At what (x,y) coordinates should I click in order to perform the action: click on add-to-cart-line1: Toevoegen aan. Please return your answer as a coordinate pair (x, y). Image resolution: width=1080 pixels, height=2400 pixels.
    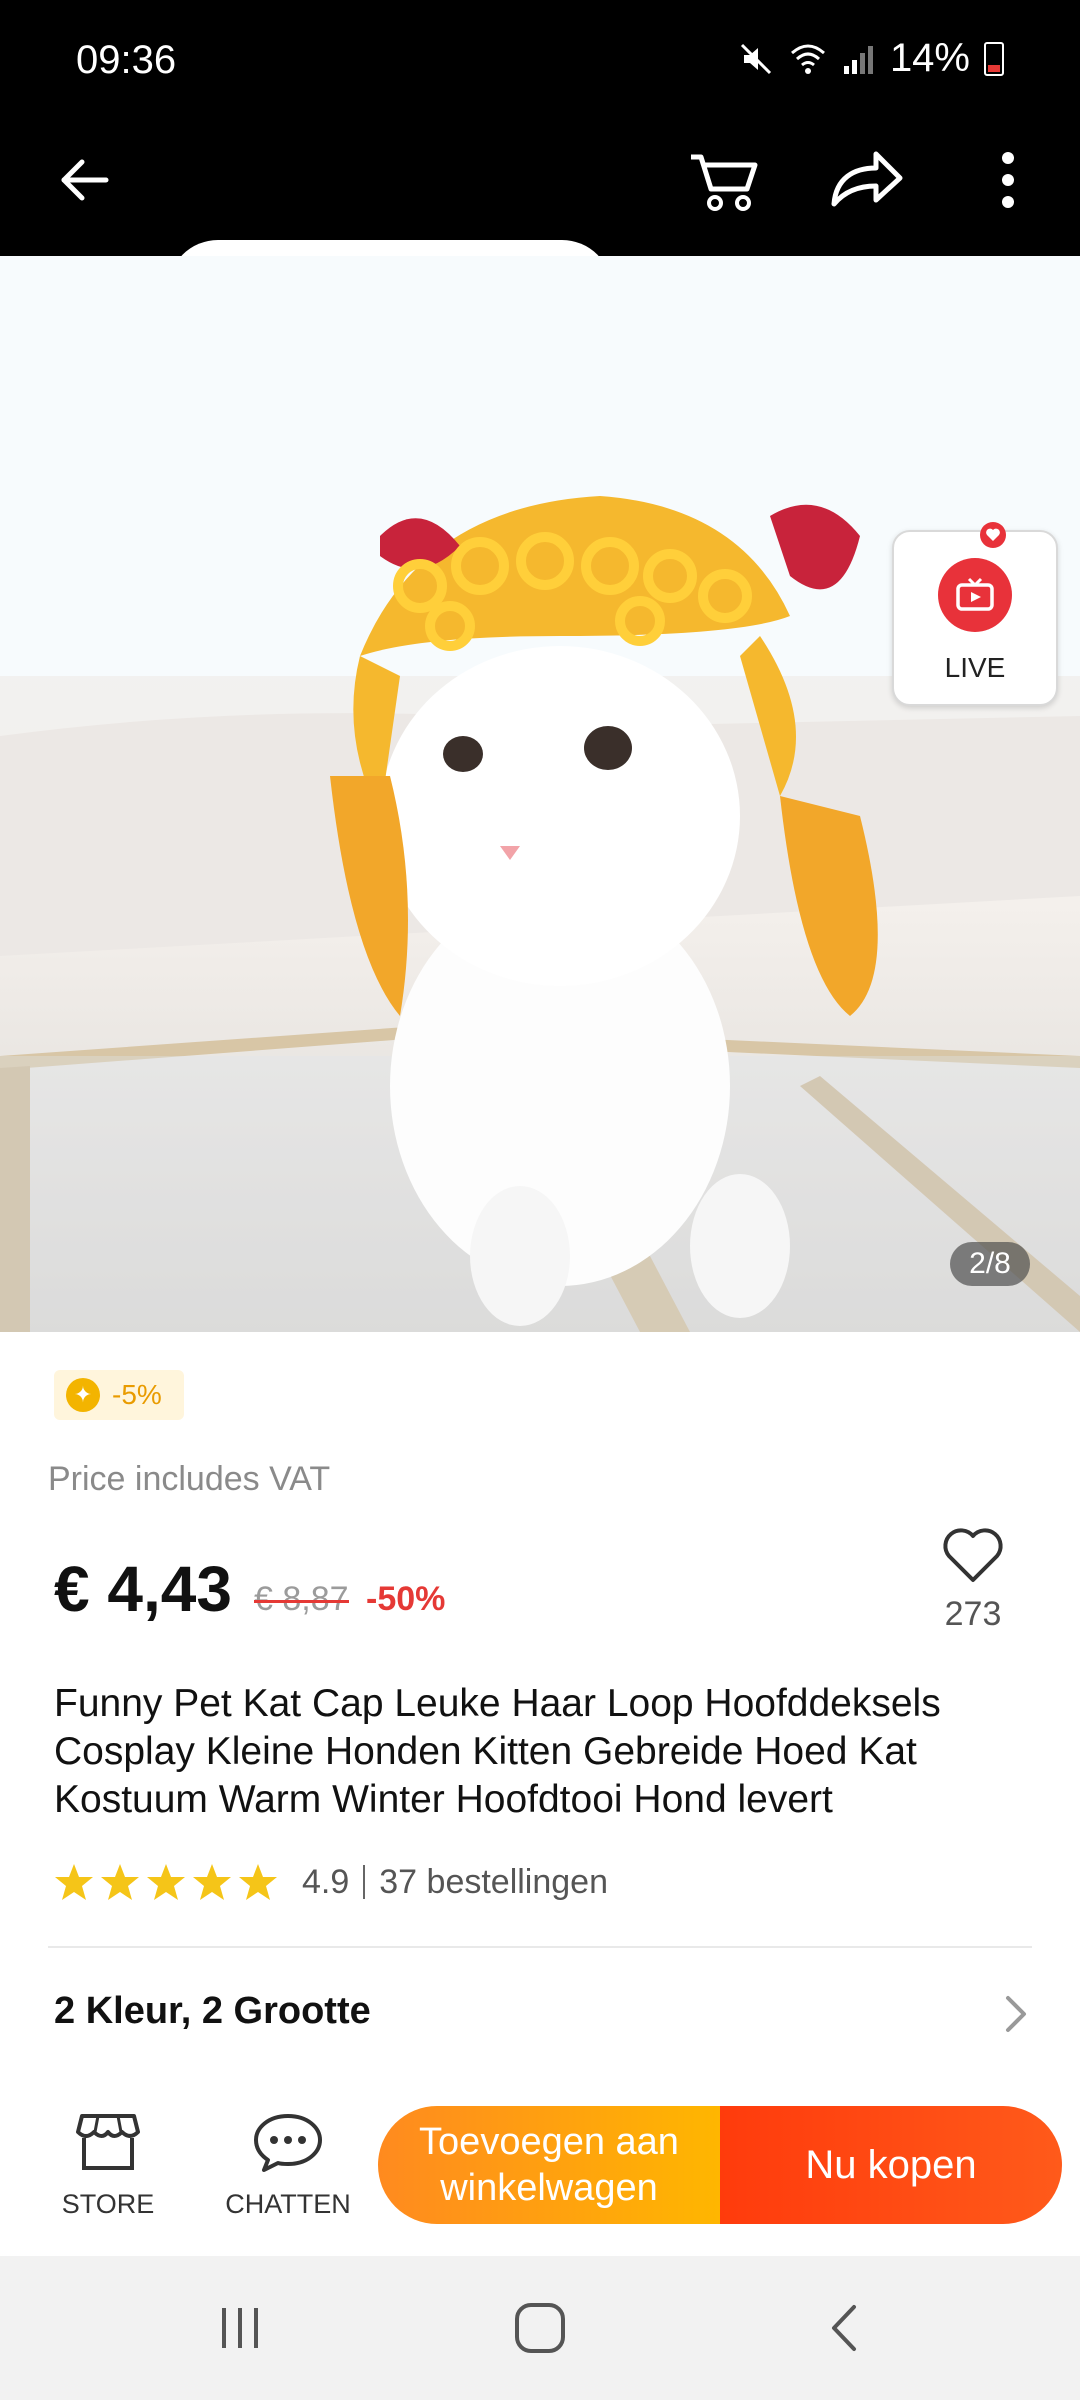
    Looking at the image, I should click on (549, 2142).